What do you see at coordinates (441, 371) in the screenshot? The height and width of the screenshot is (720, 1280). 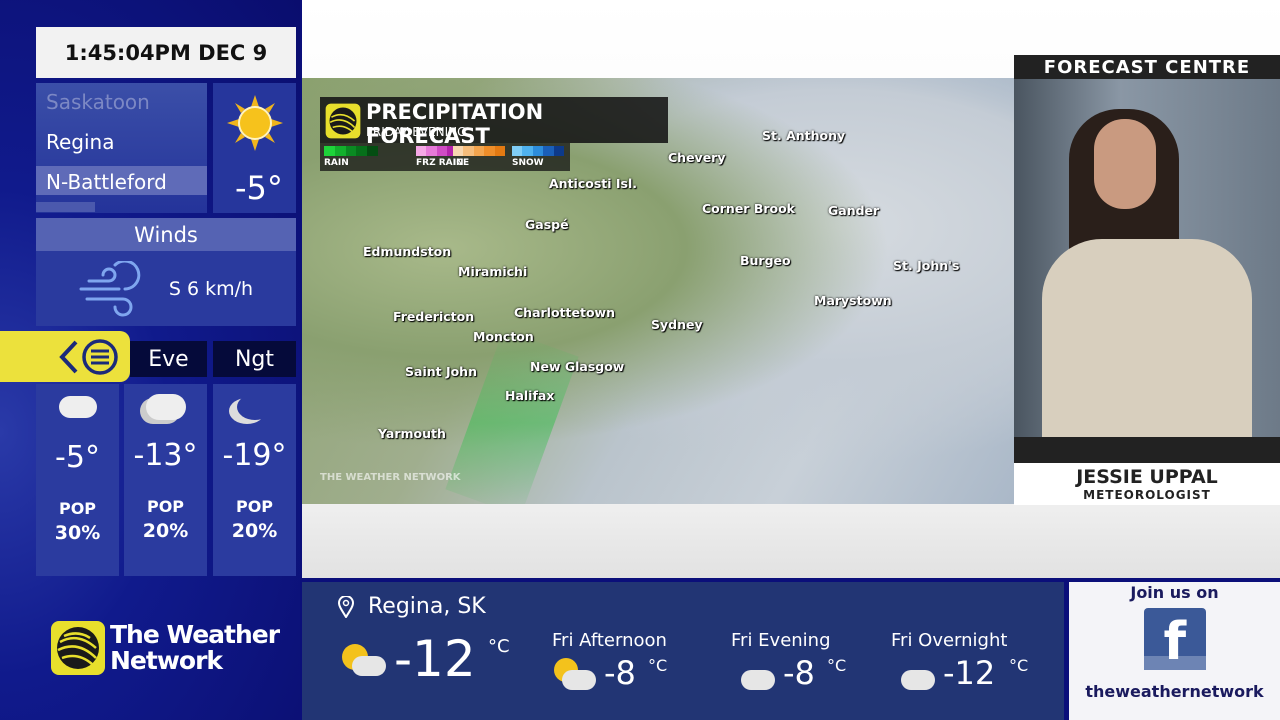 I see `map-place-label: Saint John` at bounding box center [441, 371].